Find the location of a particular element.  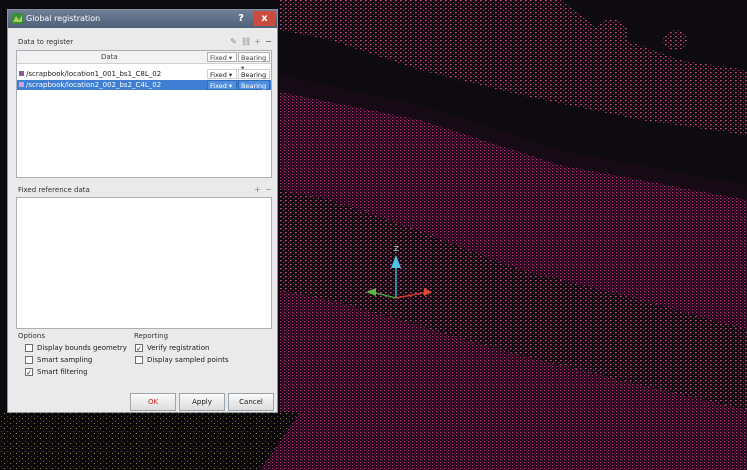

data-column-header: Data Fixed ▾ Bearing ▾ is located at coordinates (144, 61).